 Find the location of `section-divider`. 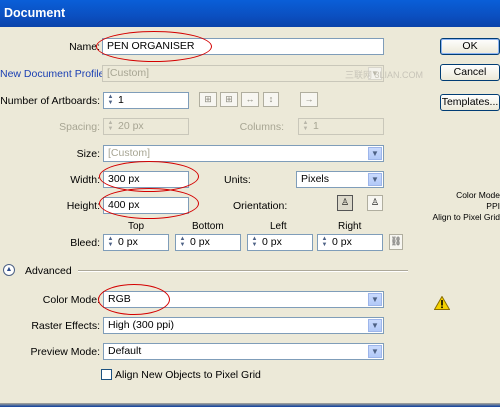

section-divider is located at coordinates (243, 271).